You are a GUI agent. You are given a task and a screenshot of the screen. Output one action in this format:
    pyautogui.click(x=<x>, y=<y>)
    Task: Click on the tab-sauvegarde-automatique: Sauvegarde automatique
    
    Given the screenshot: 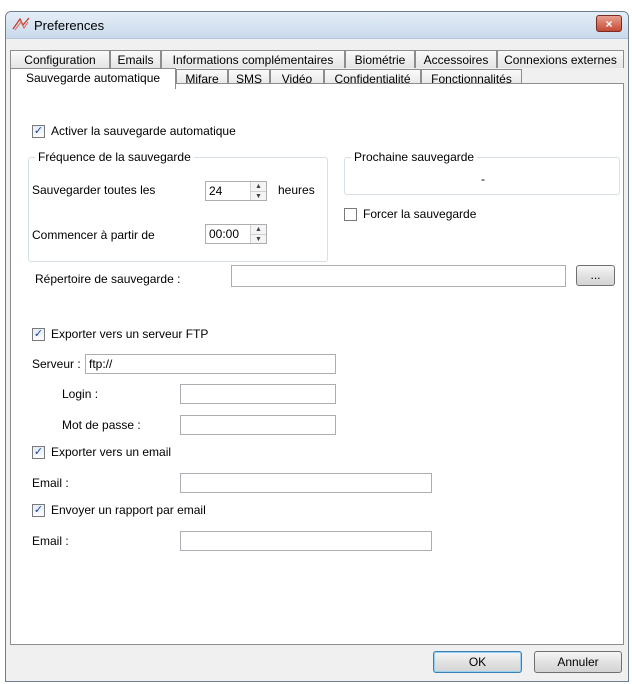 What is the action you would take?
    pyautogui.click(x=93, y=78)
    